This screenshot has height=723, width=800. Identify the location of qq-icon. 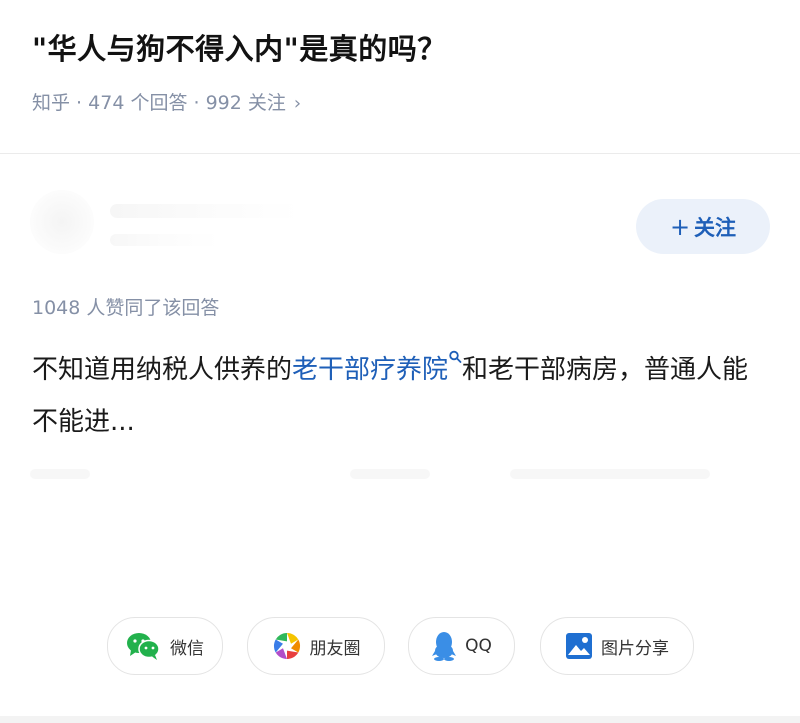
(444, 646).